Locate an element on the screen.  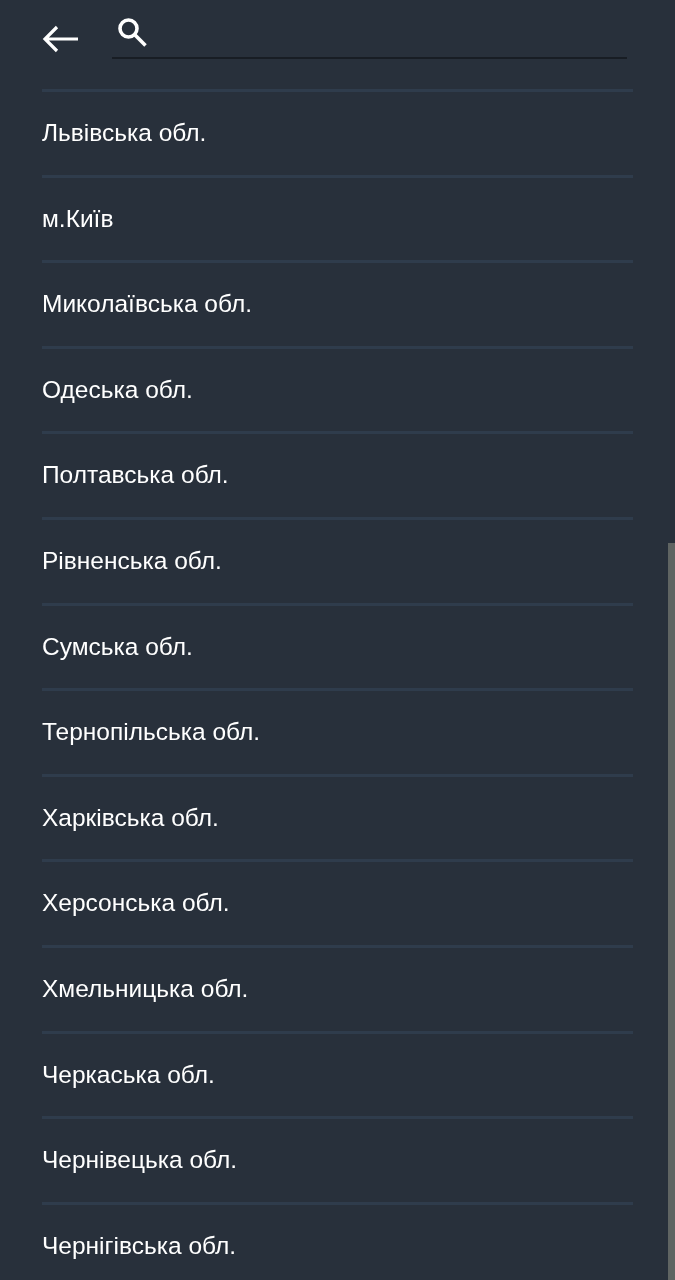
region-list-item: Миколаївська обл. is located at coordinates (147, 304).